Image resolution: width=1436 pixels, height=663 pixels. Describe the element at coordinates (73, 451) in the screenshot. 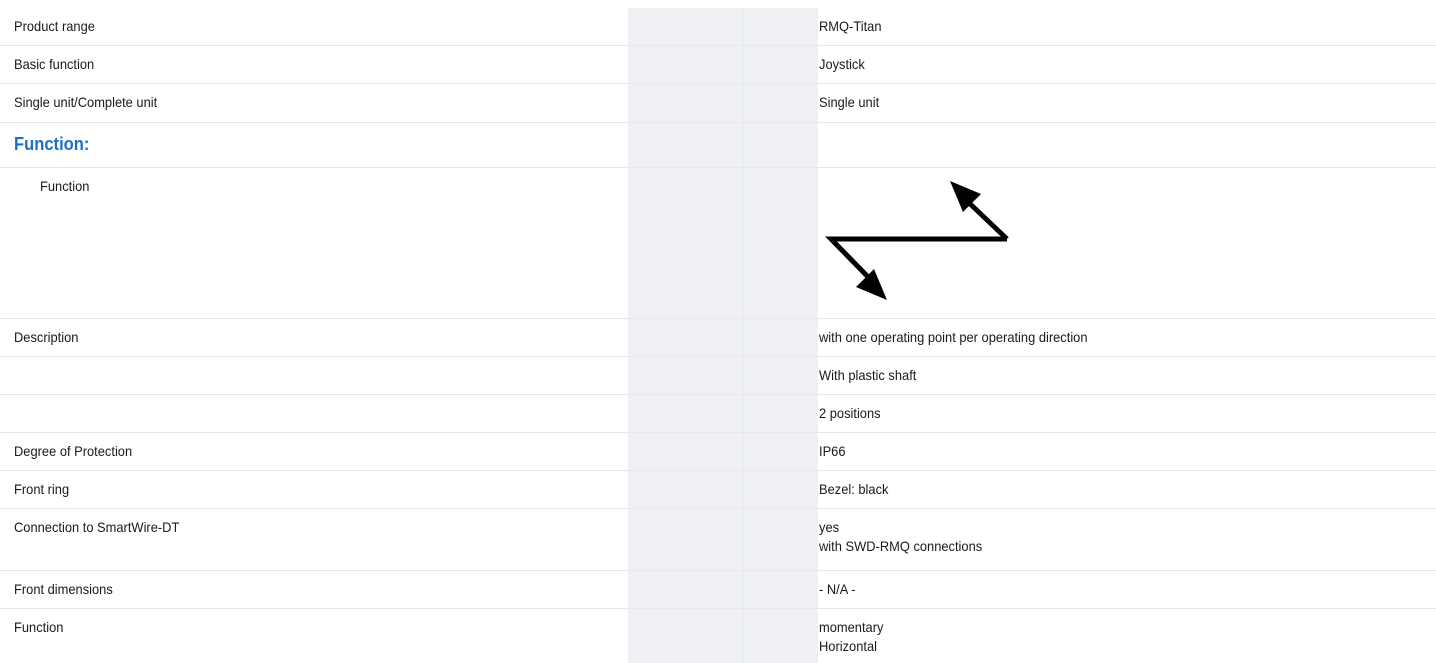

I see `spec-label: Degree of Protection` at that location.